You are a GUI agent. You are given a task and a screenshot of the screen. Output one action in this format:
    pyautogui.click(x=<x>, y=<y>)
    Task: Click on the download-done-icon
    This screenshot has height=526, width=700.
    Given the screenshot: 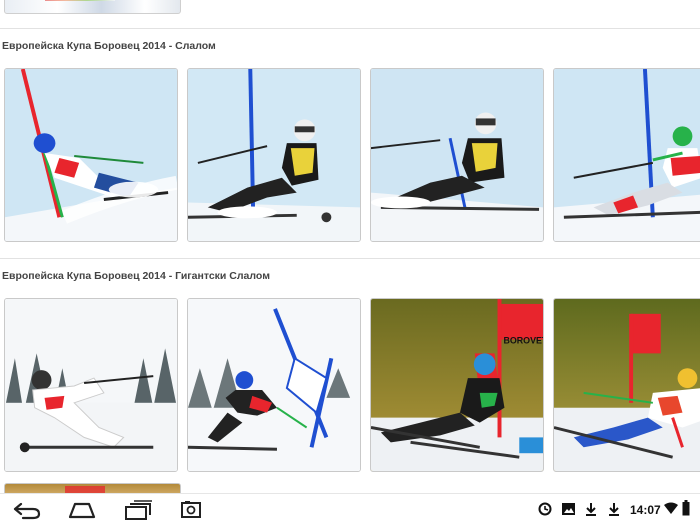 What is the action you would take?
    pyautogui.click(x=614, y=509)
    